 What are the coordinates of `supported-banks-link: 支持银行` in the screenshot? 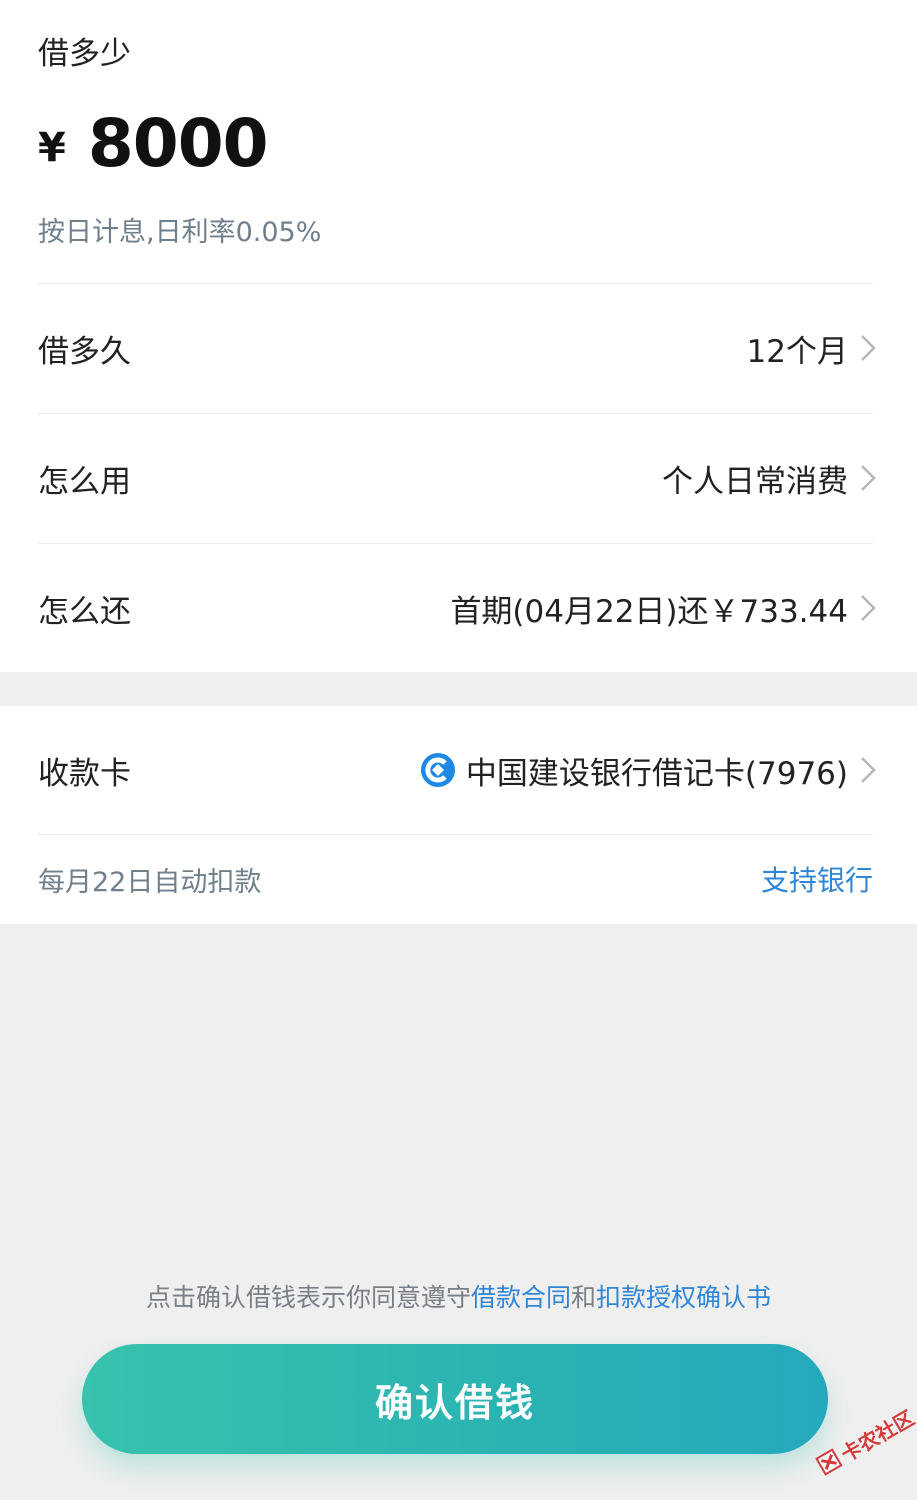 It's located at (817, 879).